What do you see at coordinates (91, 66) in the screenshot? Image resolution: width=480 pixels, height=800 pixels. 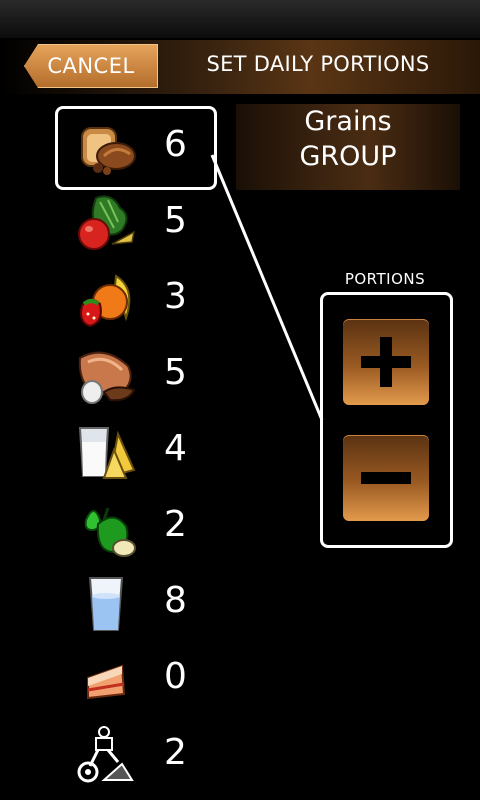 I see `cancel-button: CANCEL` at bounding box center [91, 66].